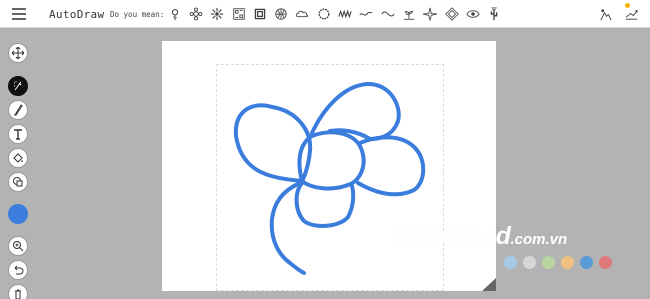  I want to click on watermark-suffix: .com.vn, so click(539, 239).